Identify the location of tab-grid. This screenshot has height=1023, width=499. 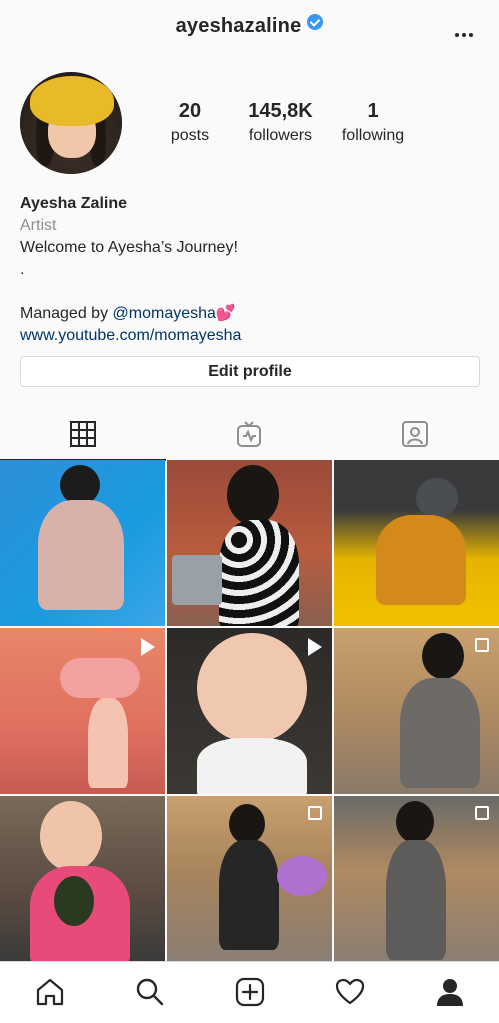
(83, 435).